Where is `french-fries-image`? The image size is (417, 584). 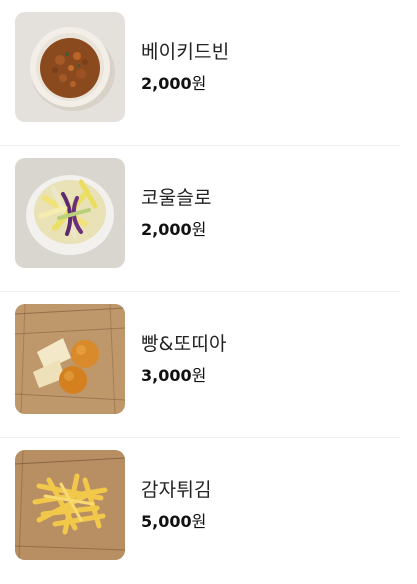 french-fries-image is located at coordinates (70, 505).